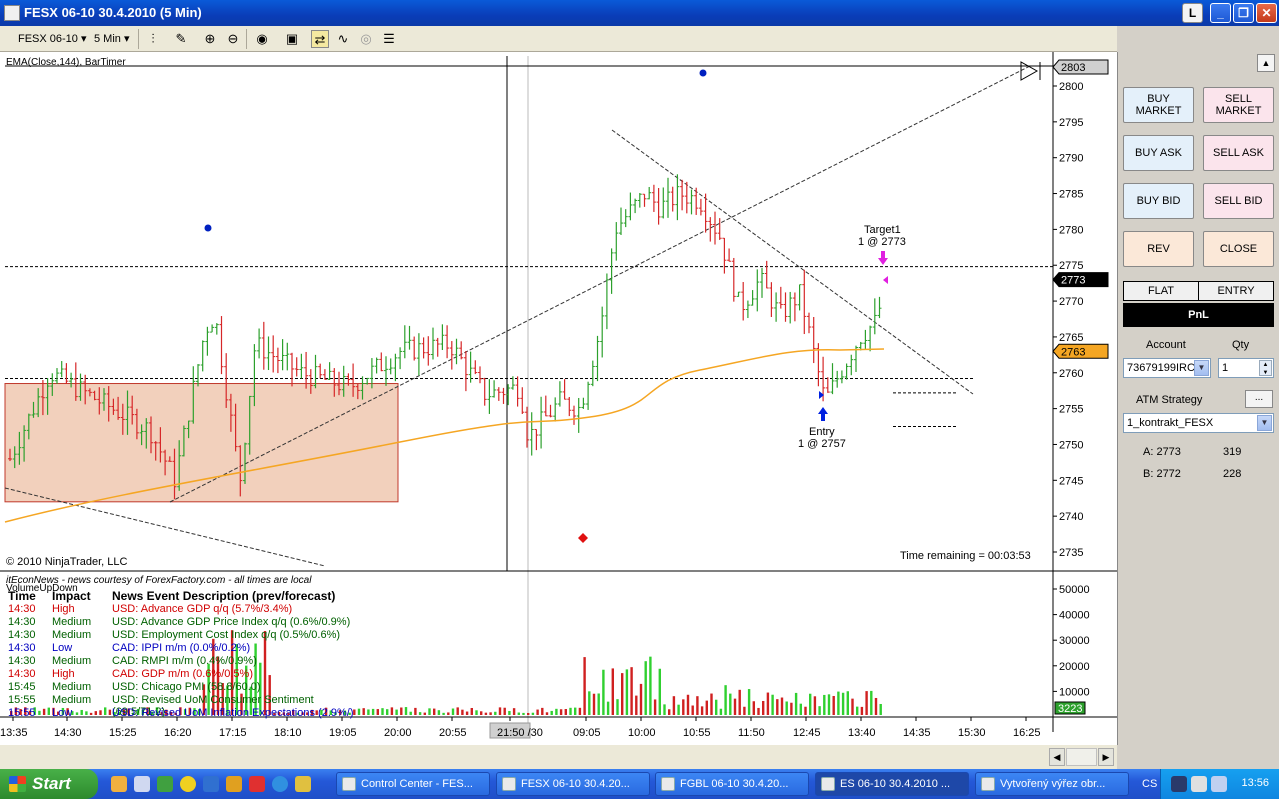 Image resolution: width=1279 pixels, height=799 pixels. I want to click on internet-explorer-icon, so click(280, 784).